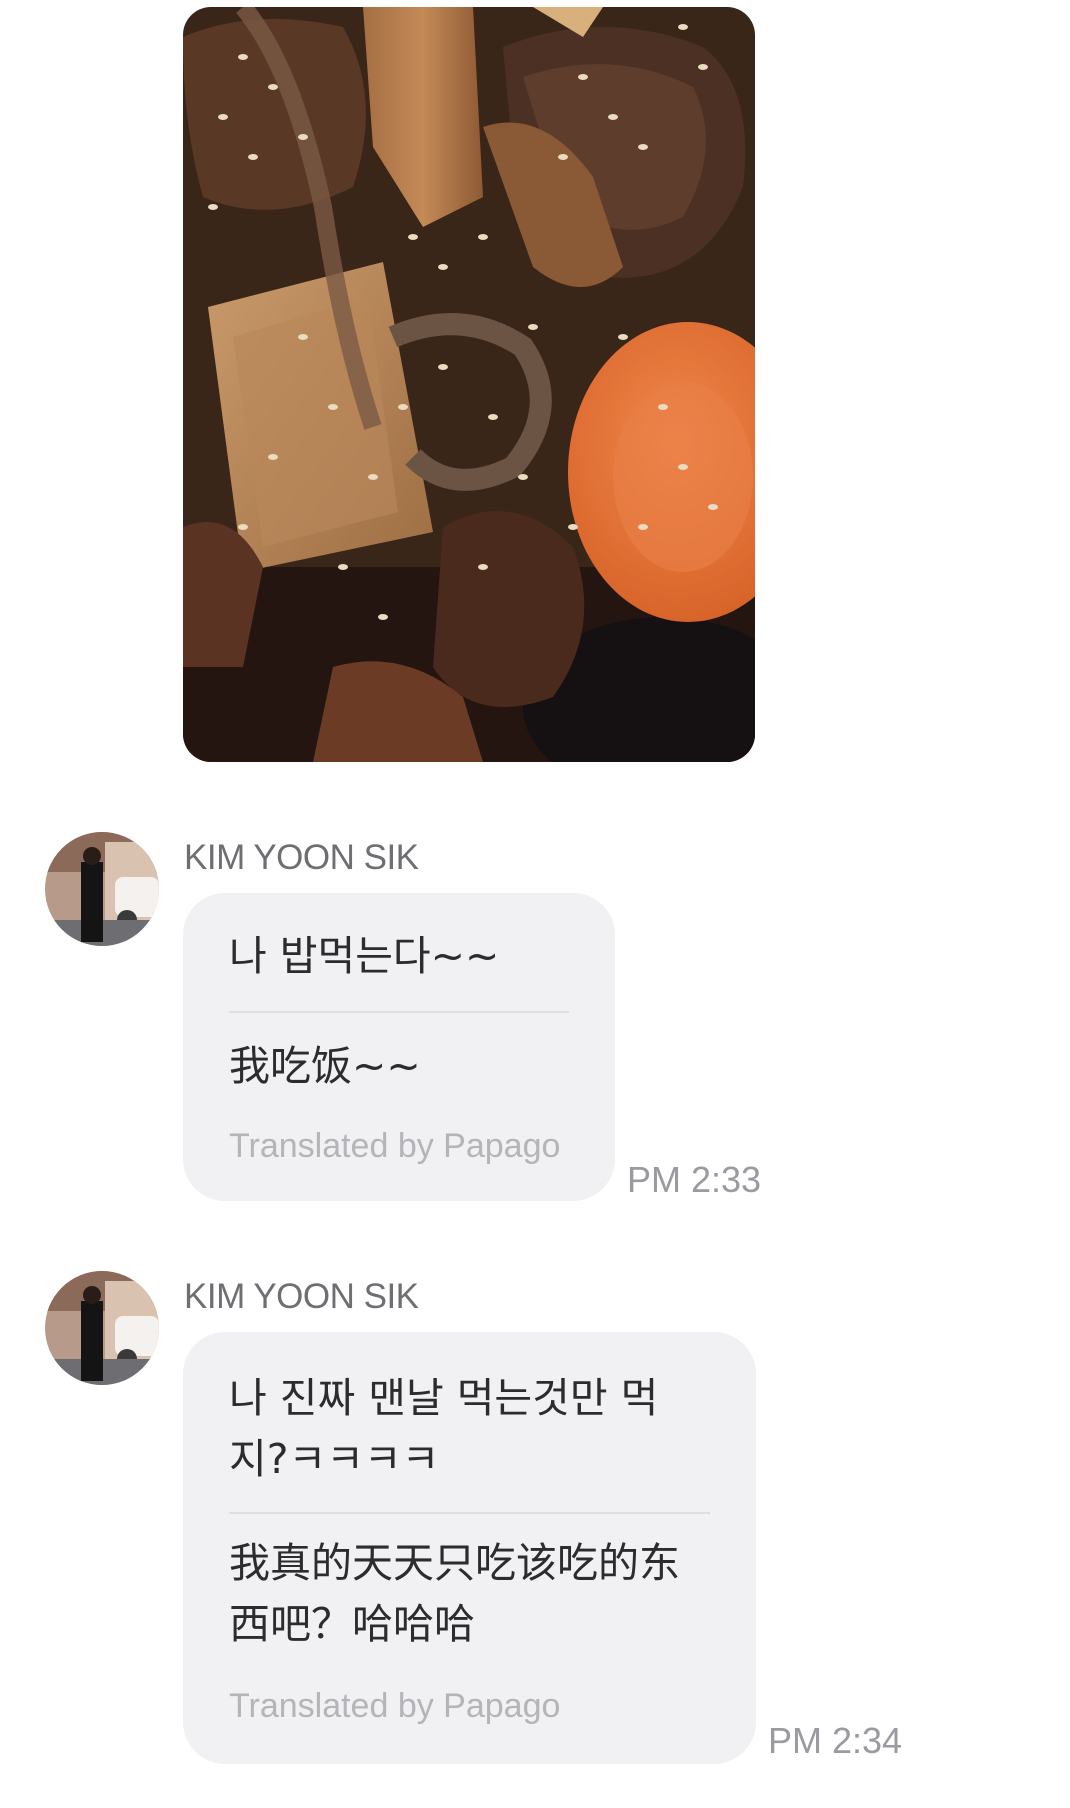  Describe the element at coordinates (364, 956) in the screenshot. I see `original-text: 나 밥먹는다~~` at that location.